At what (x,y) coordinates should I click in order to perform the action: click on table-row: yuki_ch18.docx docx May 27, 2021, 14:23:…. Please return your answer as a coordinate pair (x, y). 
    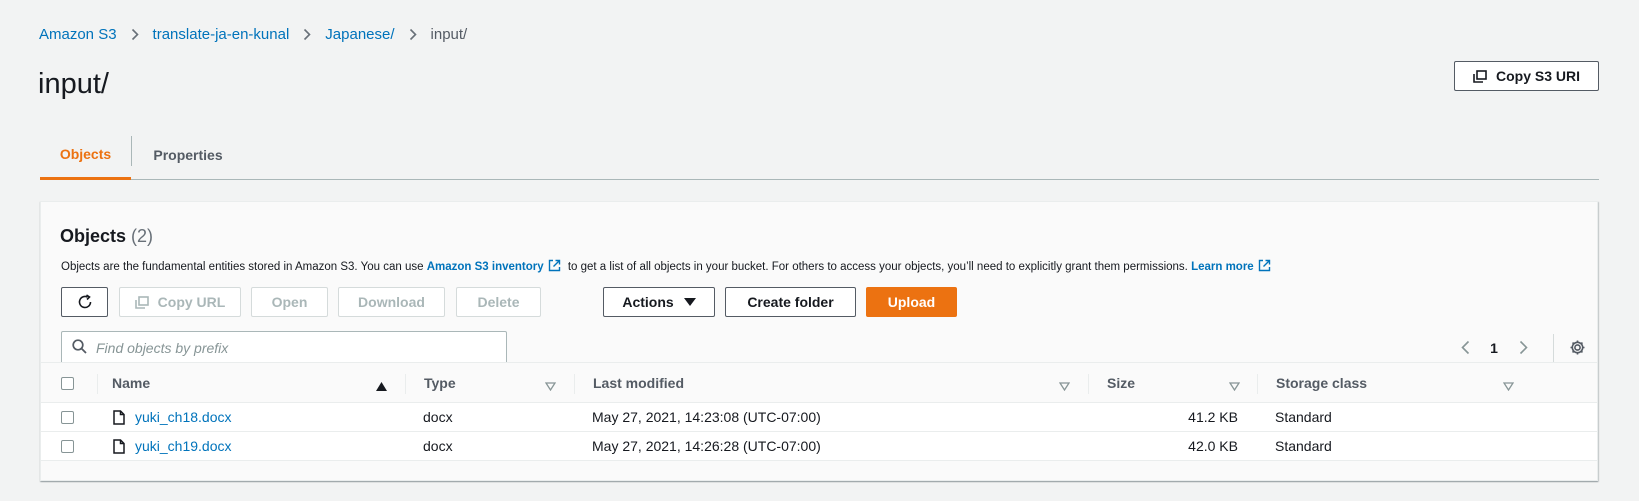
    Looking at the image, I should click on (819, 417).